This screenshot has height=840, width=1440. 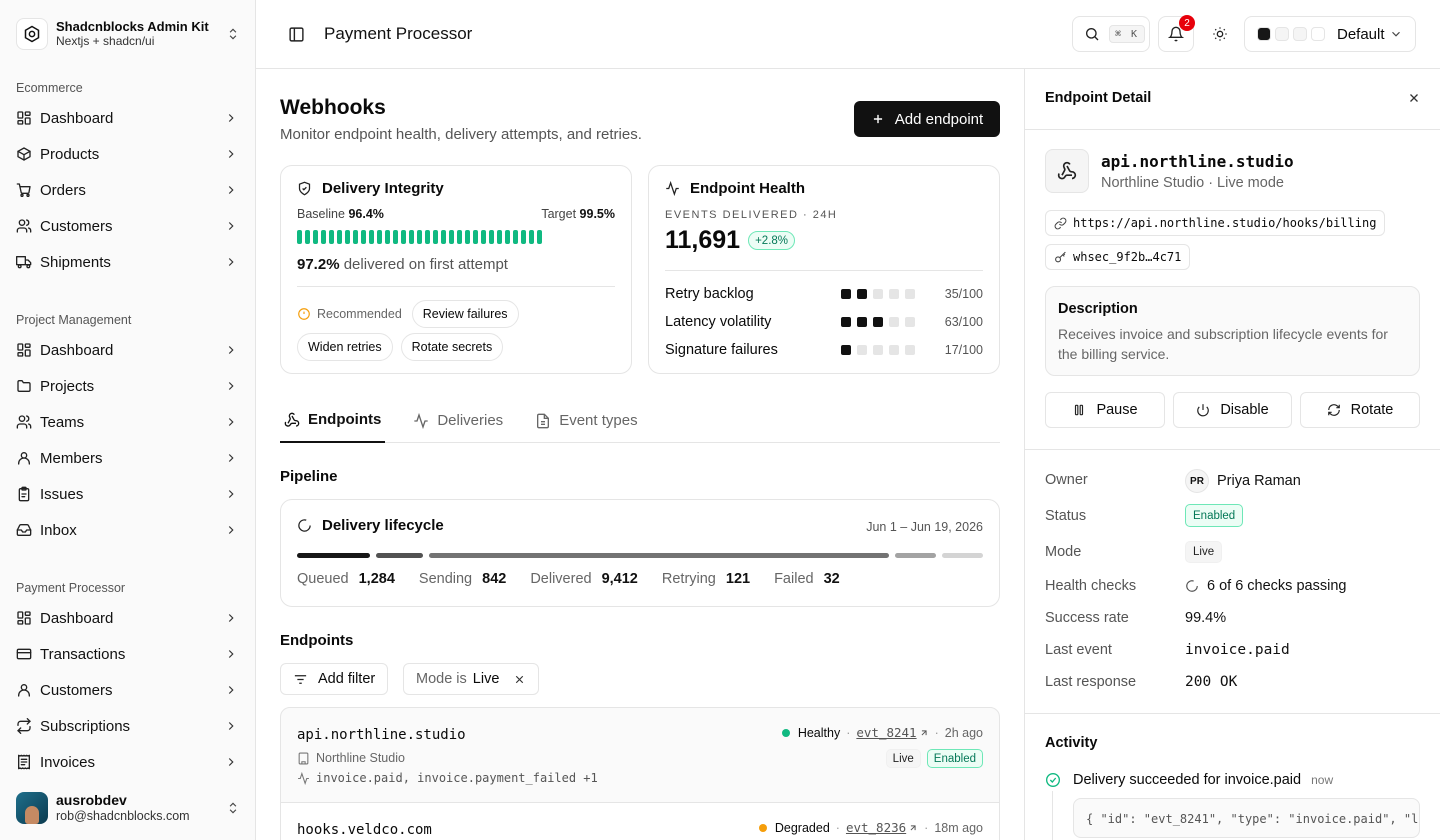 I want to click on pause-label: Pause, so click(x=1117, y=410).